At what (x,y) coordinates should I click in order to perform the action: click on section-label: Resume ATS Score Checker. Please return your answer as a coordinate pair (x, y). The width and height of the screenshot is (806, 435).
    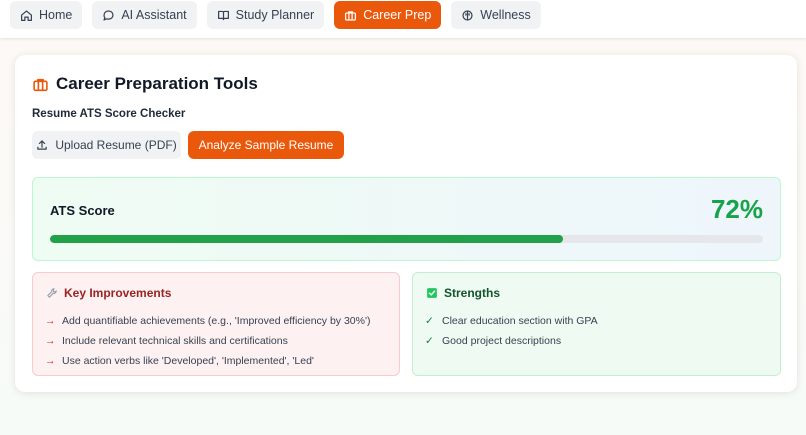
    Looking at the image, I should click on (109, 114).